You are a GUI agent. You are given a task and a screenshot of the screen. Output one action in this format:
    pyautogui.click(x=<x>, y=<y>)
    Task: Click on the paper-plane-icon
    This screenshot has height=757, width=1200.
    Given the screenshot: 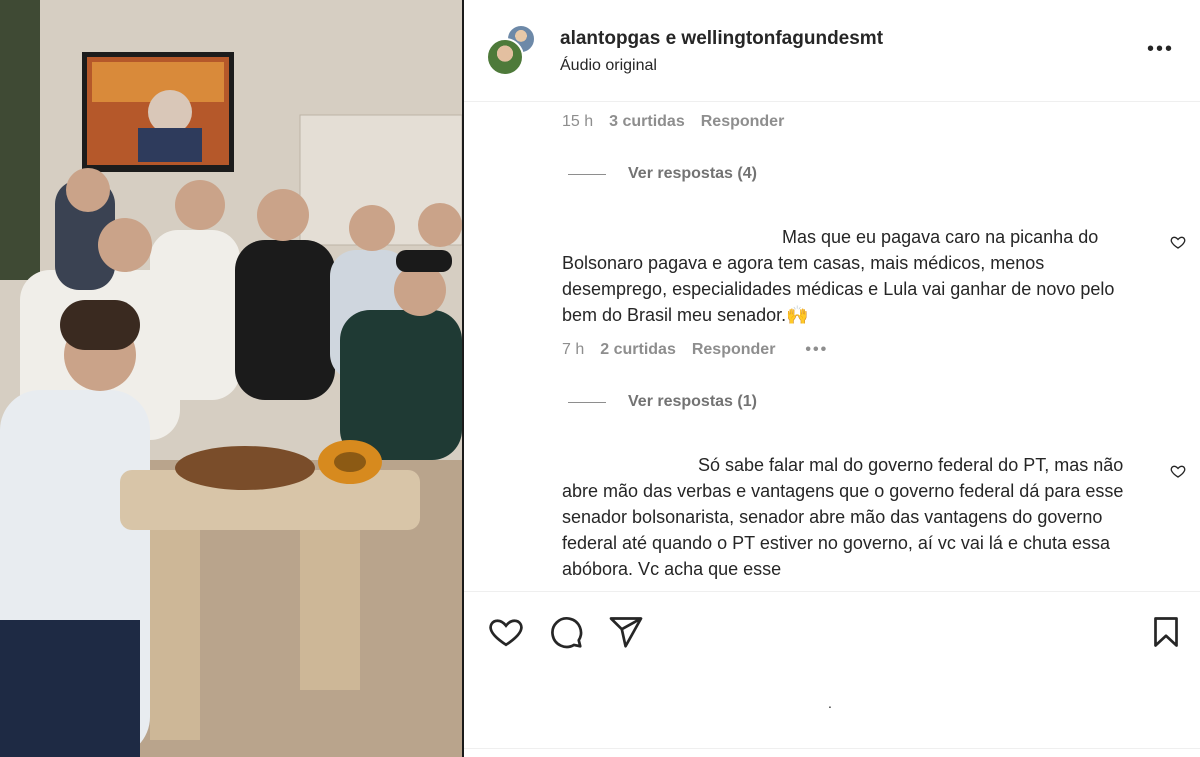 What is the action you would take?
    pyautogui.click(x=626, y=632)
    